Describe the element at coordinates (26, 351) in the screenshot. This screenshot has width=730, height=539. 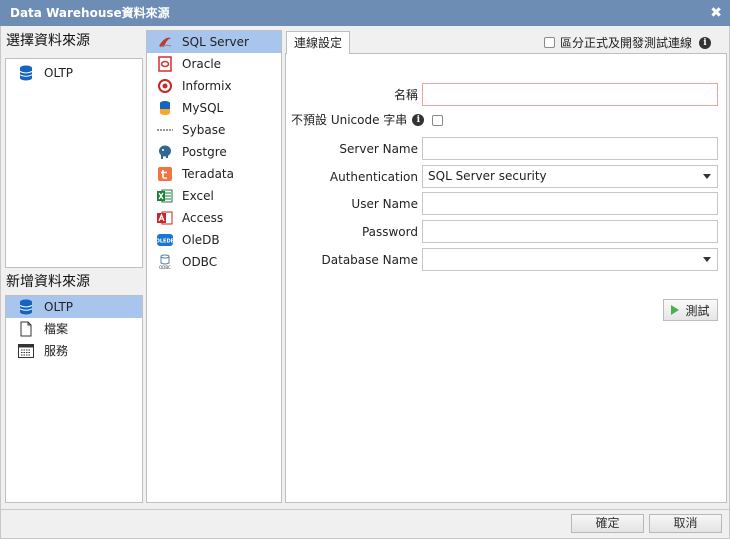
I see `service-icon` at that location.